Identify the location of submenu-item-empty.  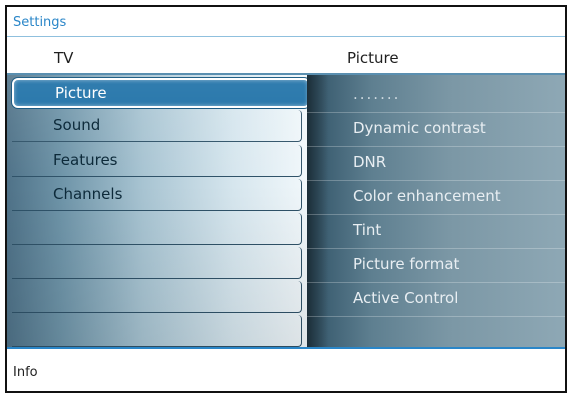
(436, 331).